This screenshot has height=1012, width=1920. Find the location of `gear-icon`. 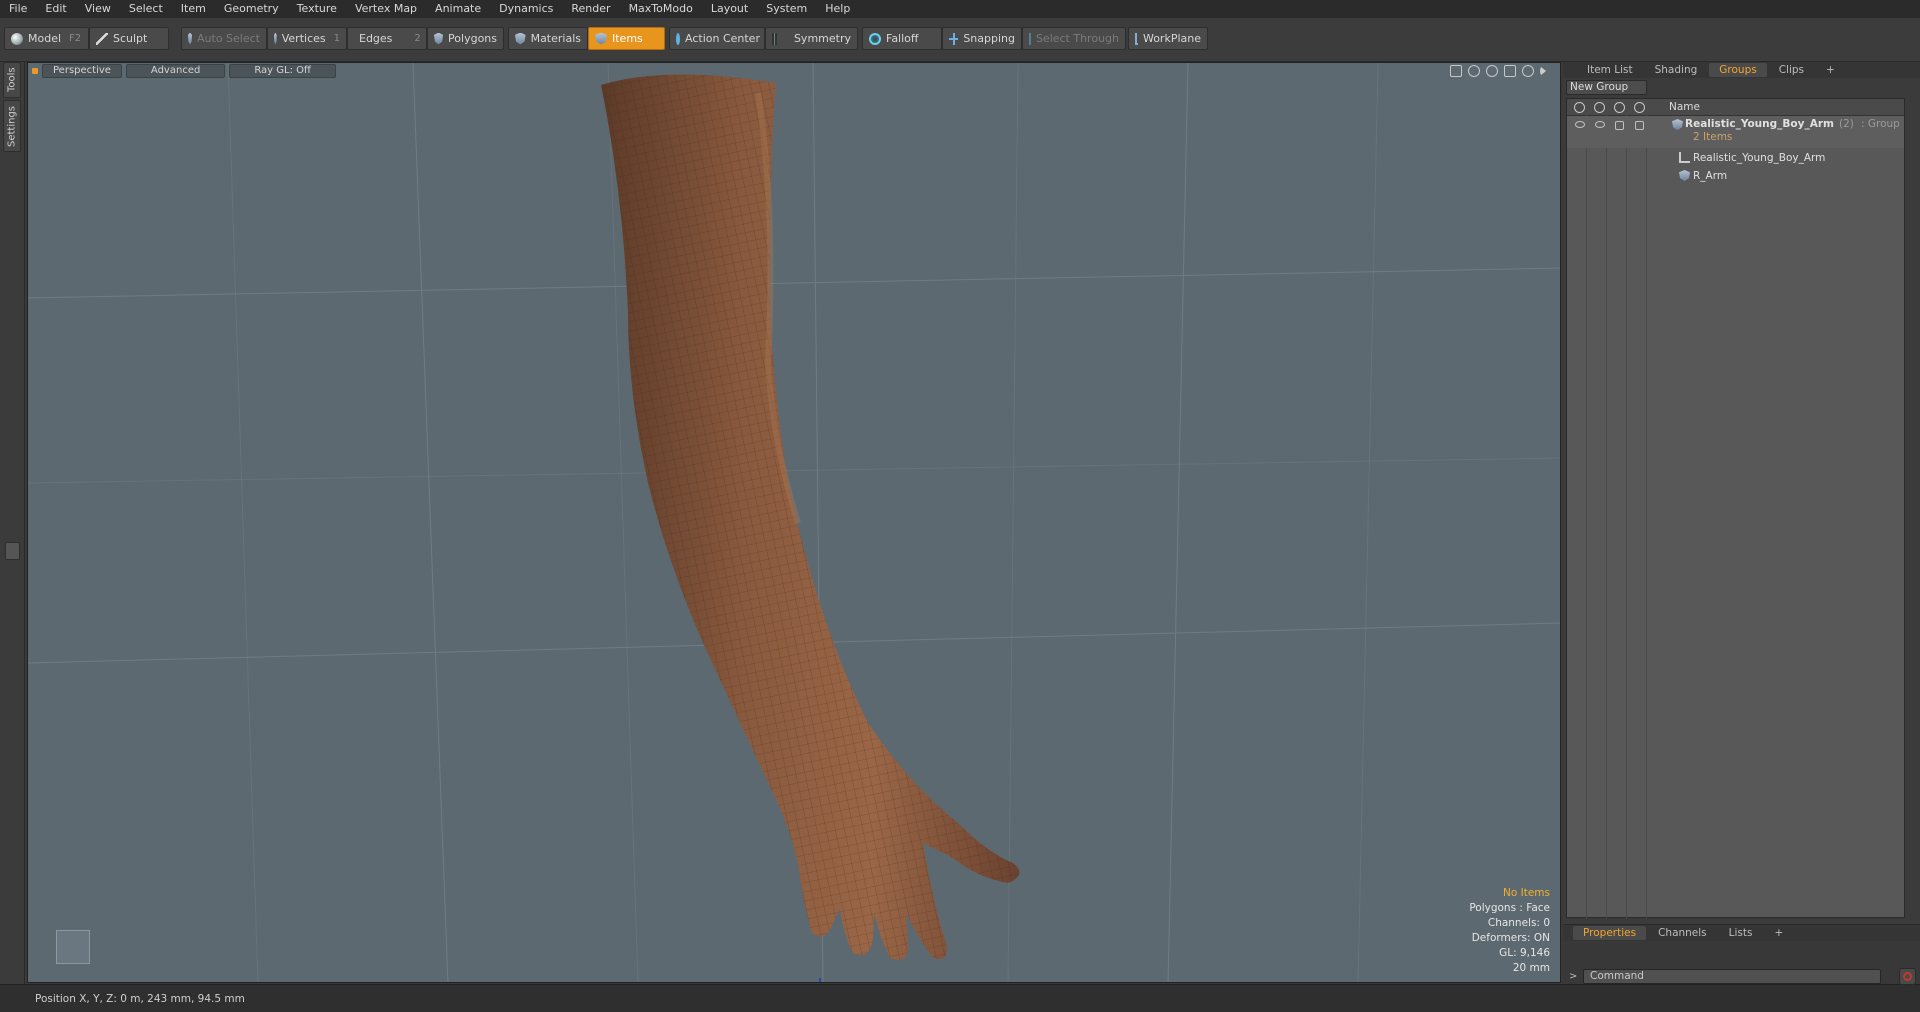

gear-icon is located at coordinates (1528, 71).